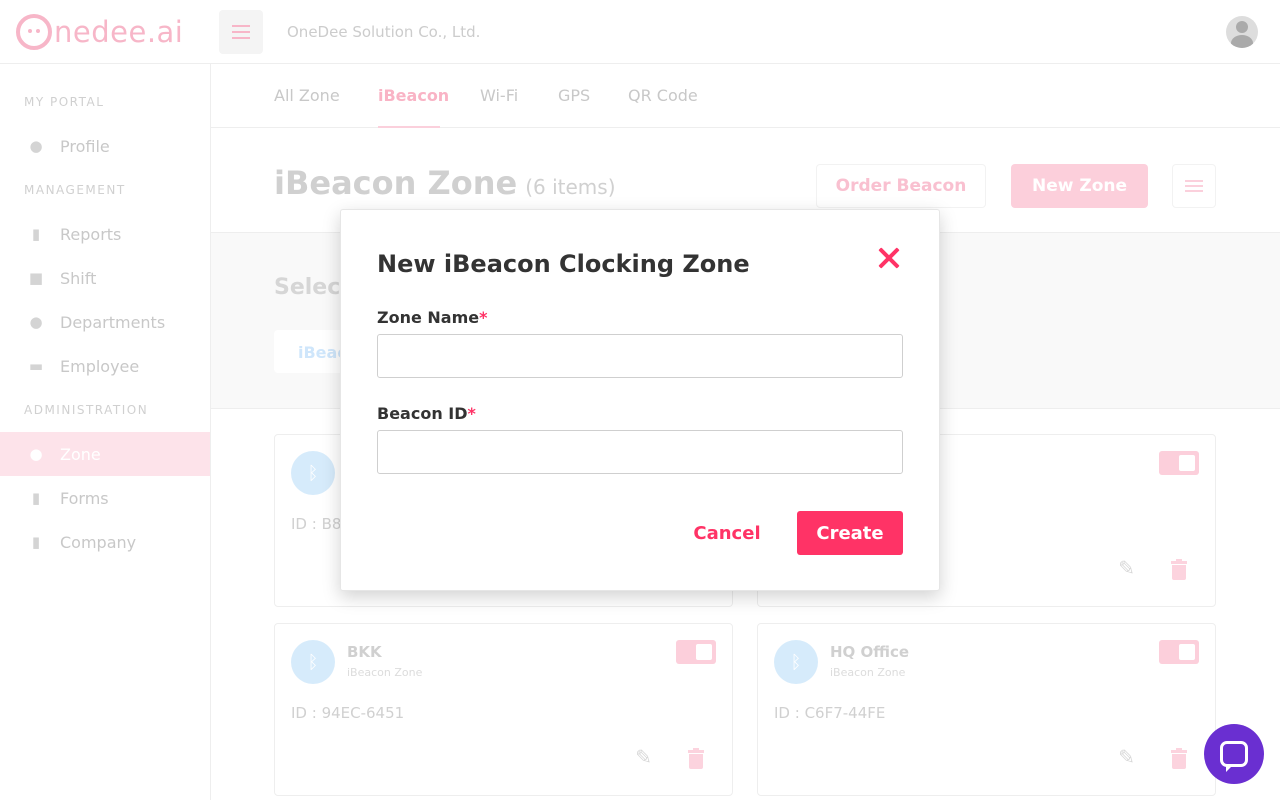 This screenshot has height=800, width=1280. I want to click on zone-name: BKK, so click(364, 652).